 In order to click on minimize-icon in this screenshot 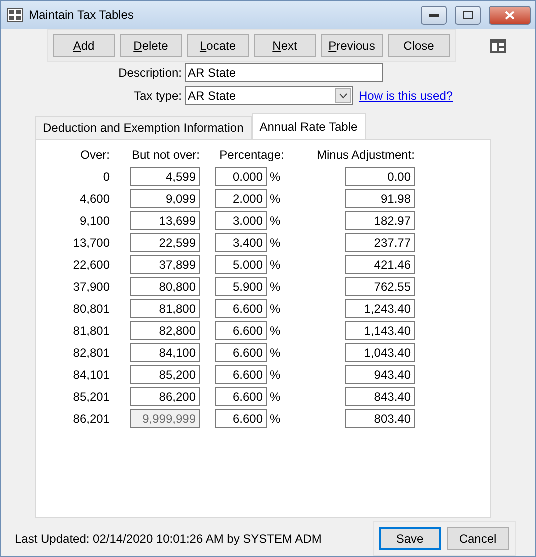, I will do `click(434, 15)`.